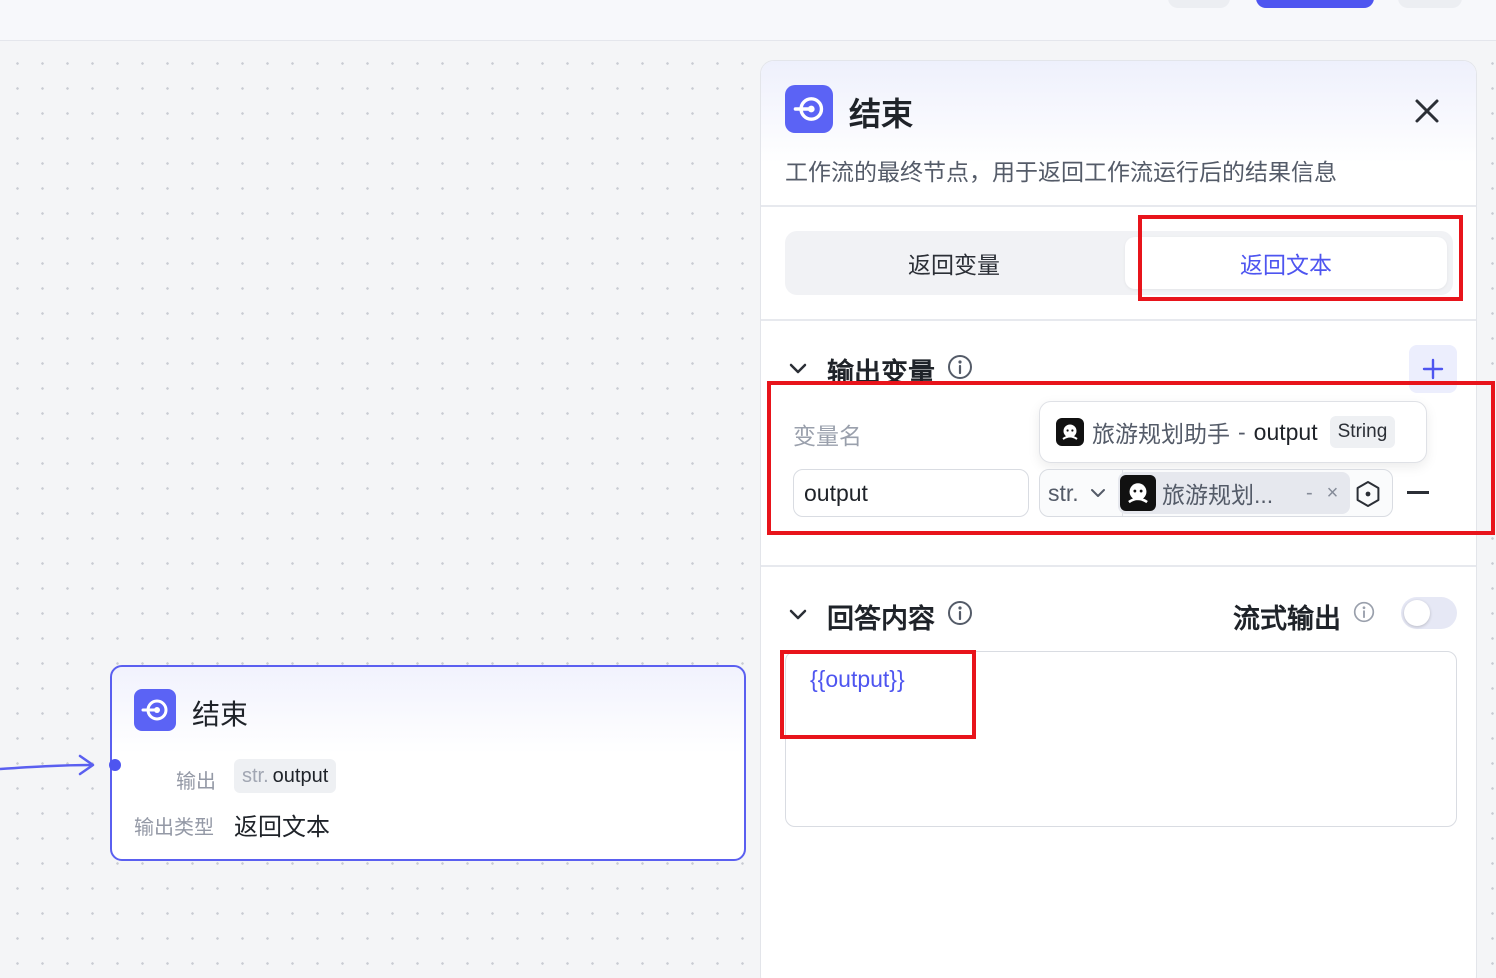  What do you see at coordinates (1061, 172) in the screenshot?
I see `panel-description: 工作流的最终节点，用于返回工作流运行后的结果信息` at bounding box center [1061, 172].